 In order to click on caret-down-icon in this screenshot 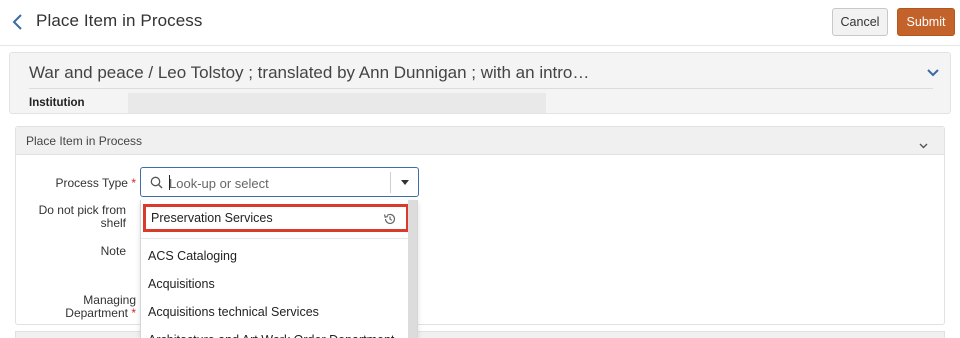, I will do `click(405, 182)`.